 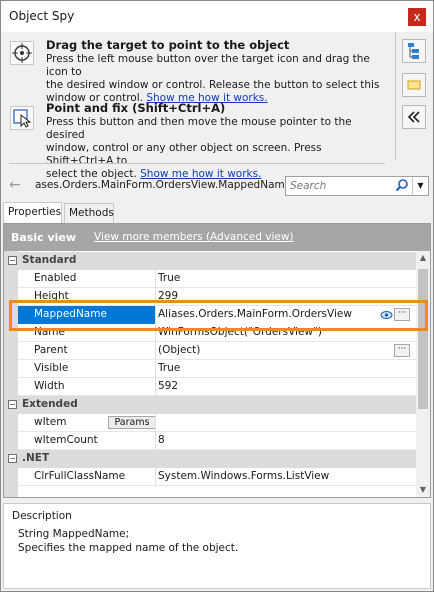 What do you see at coordinates (32, 213) in the screenshot?
I see `tab-properties: Properties` at bounding box center [32, 213].